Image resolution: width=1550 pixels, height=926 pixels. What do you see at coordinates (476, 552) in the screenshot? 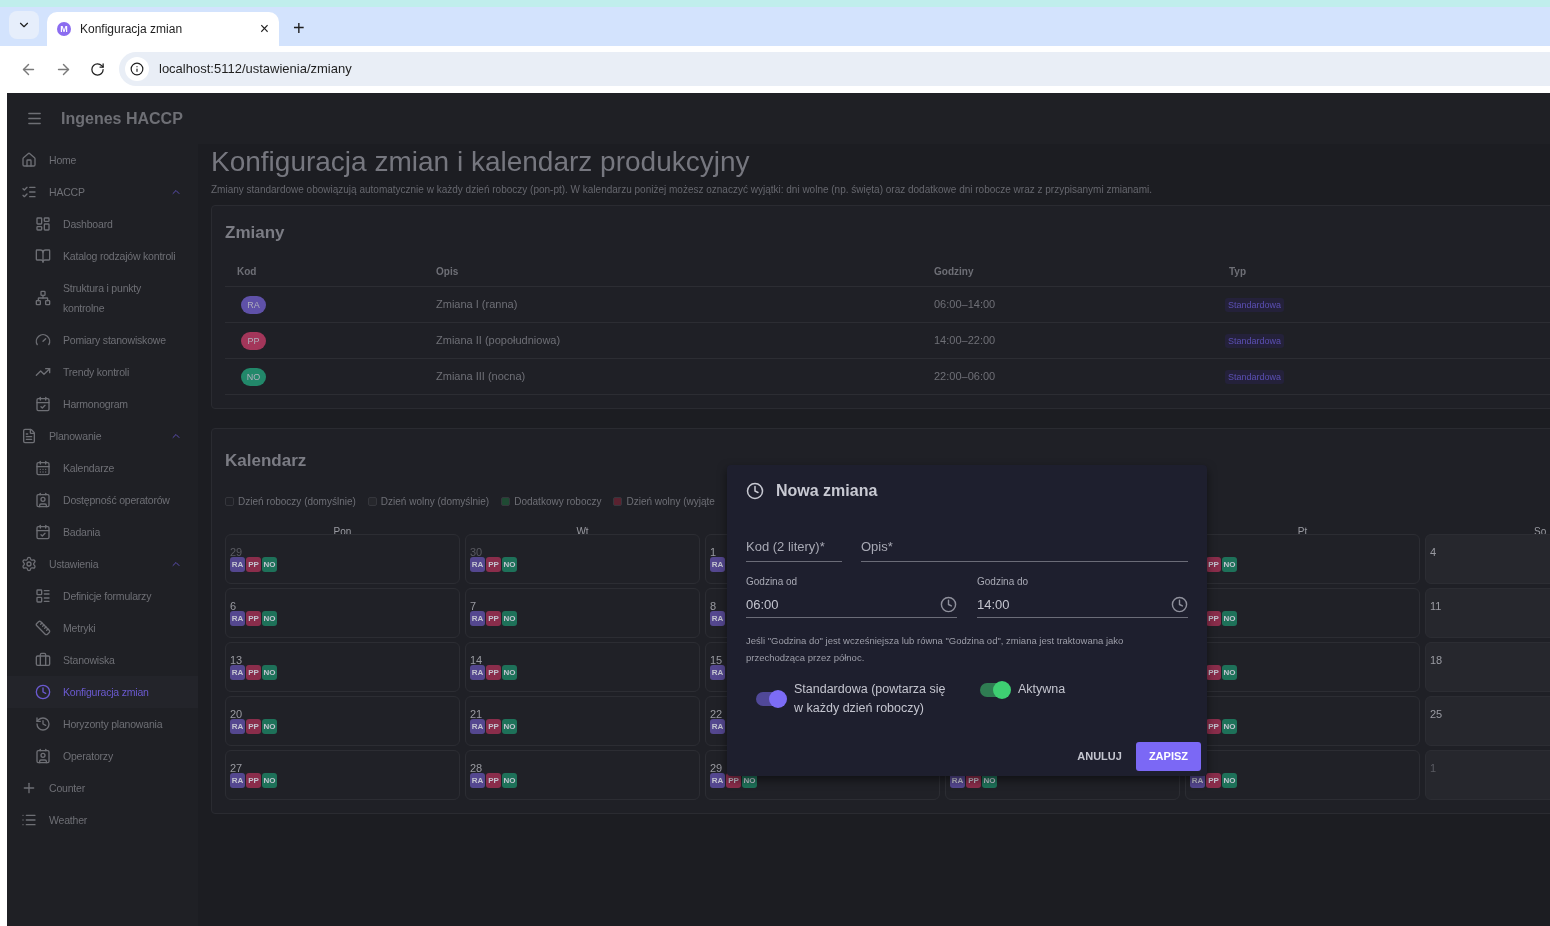
I see `day-number: 30` at bounding box center [476, 552].